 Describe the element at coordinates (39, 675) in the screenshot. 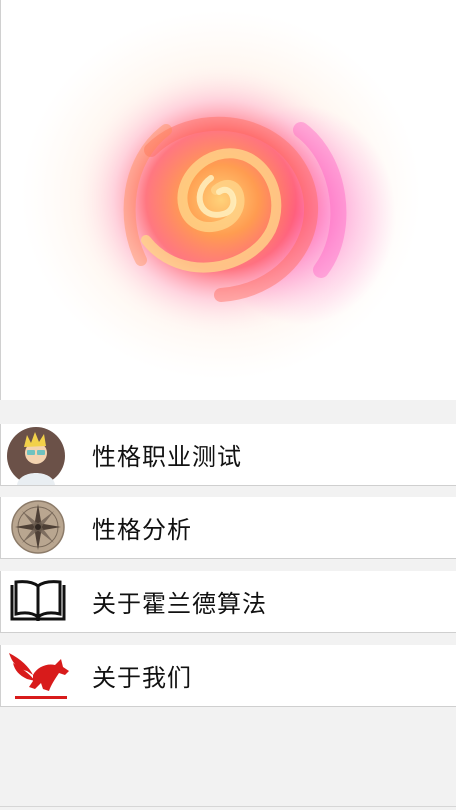

I see `pegasus-logo-icon` at that location.